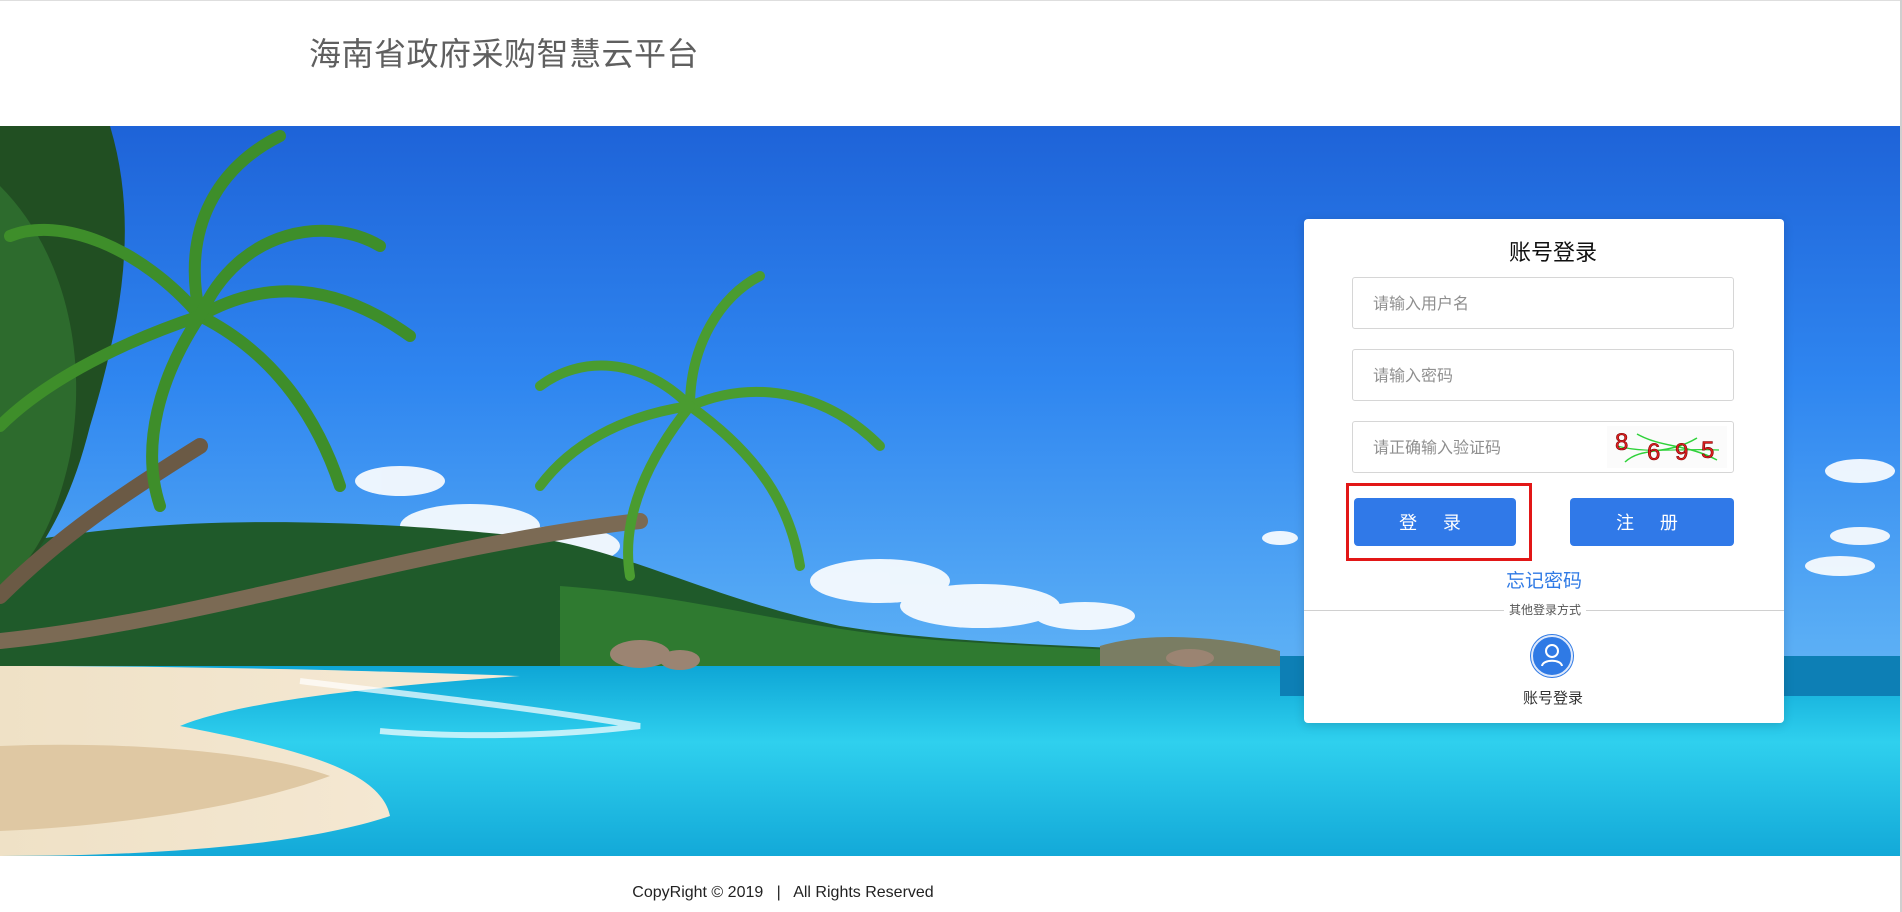 The image size is (1902, 912). Describe the element at coordinates (1653, 452) in the screenshot. I see `captcha-digit: 6` at that location.